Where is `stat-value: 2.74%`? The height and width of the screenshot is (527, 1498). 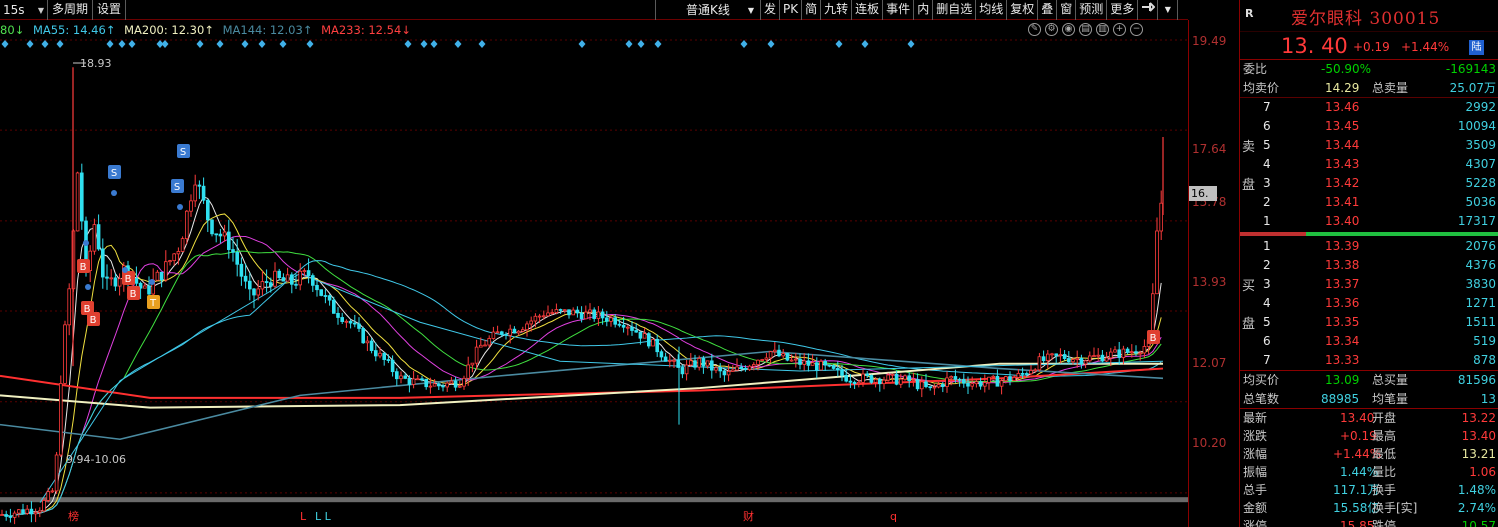 stat-value: 2.74% is located at coordinates (1476, 508).